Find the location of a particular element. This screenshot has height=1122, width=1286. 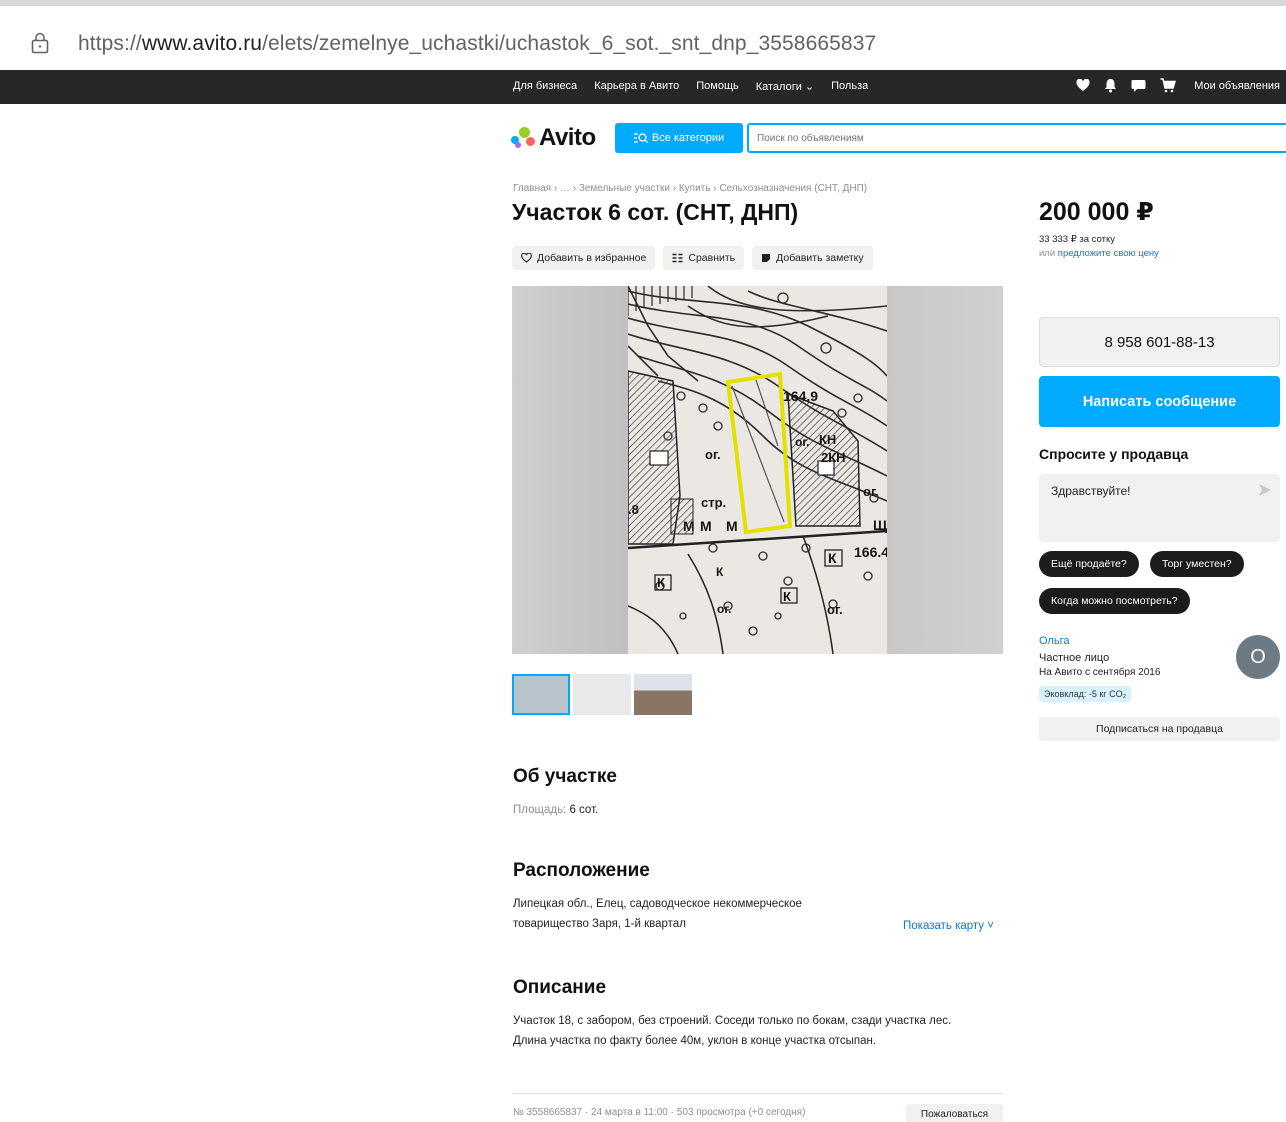

location-heading: Расположение is located at coordinates (581, 870).